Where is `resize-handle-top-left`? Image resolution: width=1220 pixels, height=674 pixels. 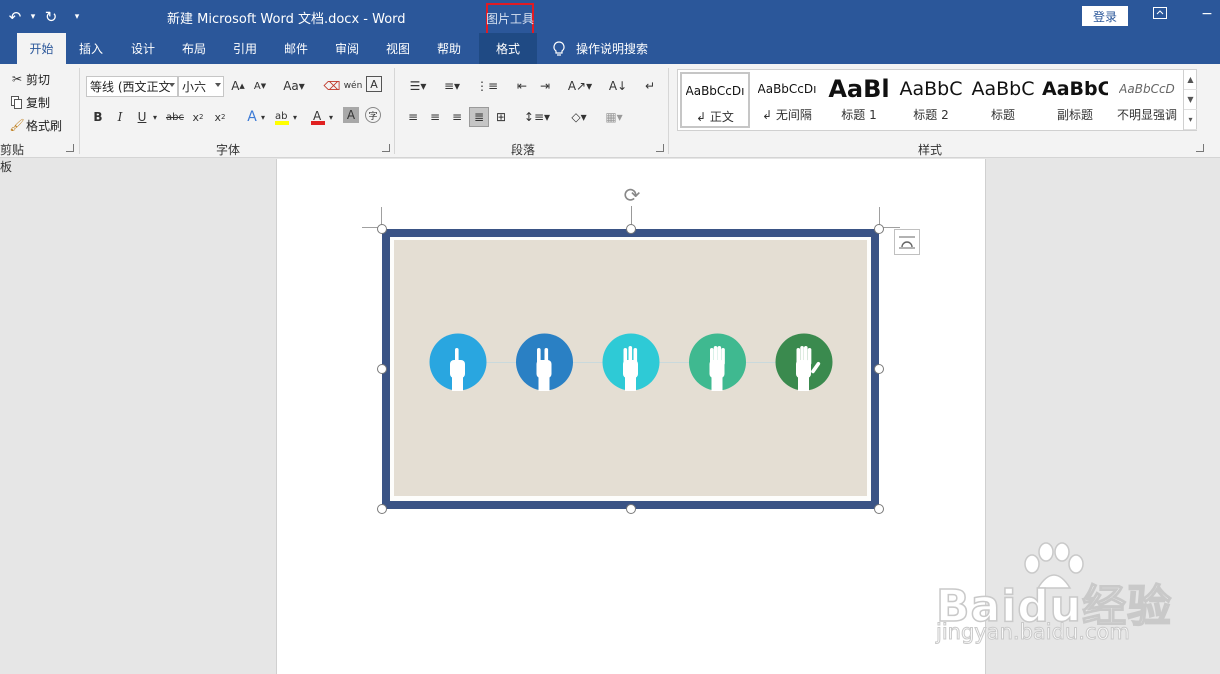 resize-handle-top-left is located at coordinates (382, 229).